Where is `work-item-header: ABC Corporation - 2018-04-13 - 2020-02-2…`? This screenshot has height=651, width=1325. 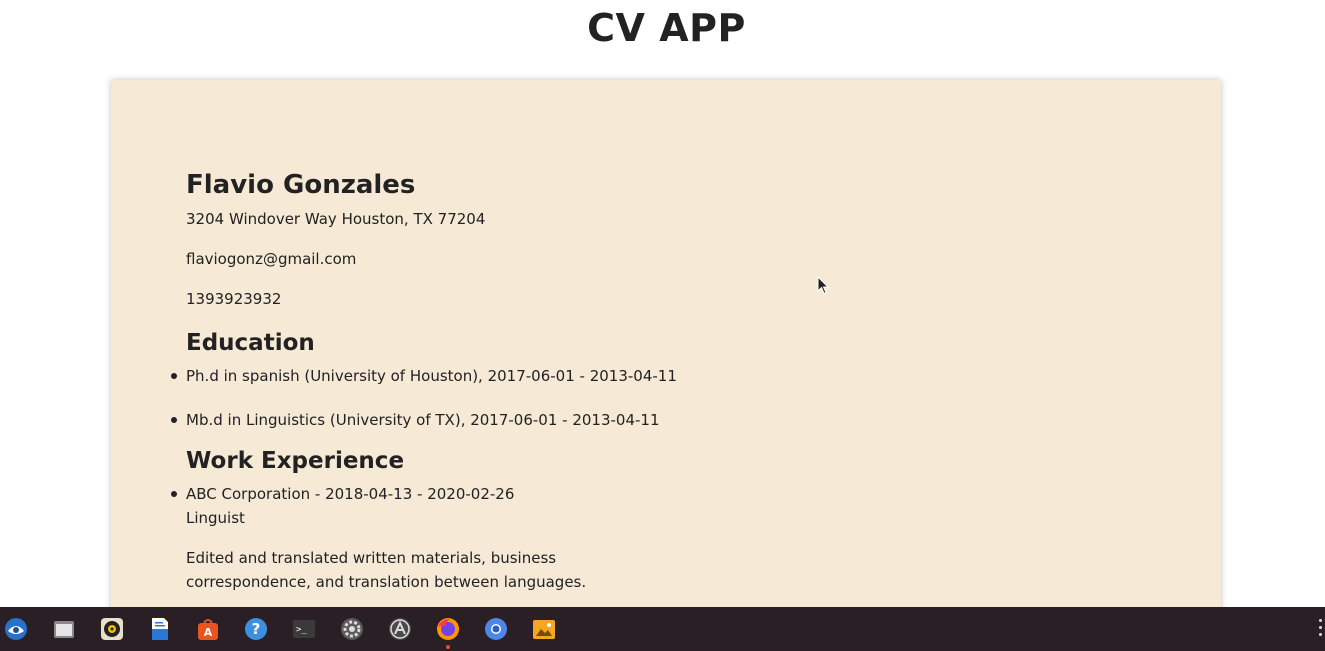 work-item-header: ABC Corporation - 2018-04-13 - 2020-02-2… is located at coordinates (350, 494).